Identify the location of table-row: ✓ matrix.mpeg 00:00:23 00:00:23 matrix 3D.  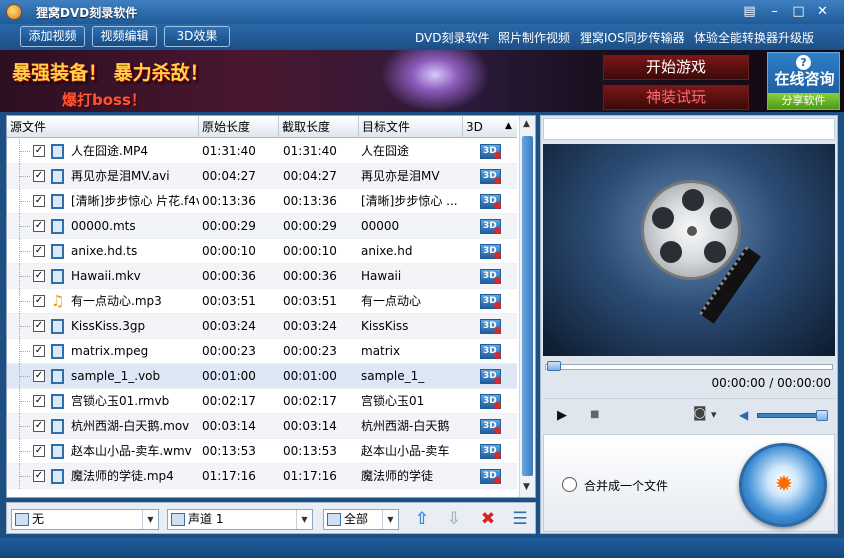
(262, 351).